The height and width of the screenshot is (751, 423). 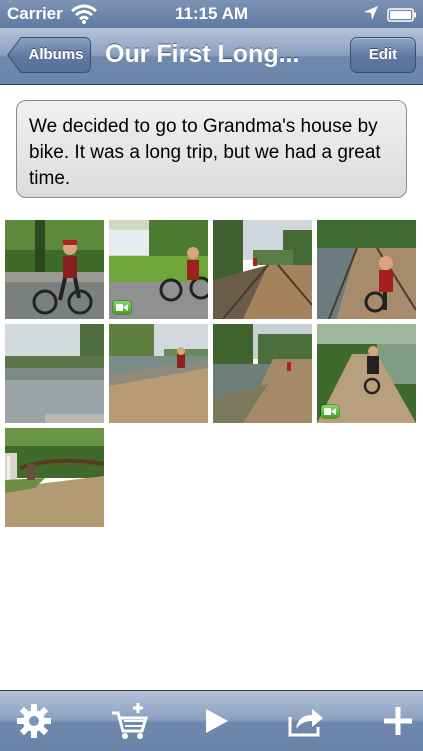 What do you see at coordinates (306, 721) in the screenshot?
I see `share-icon` at bounding box center [306, 721].